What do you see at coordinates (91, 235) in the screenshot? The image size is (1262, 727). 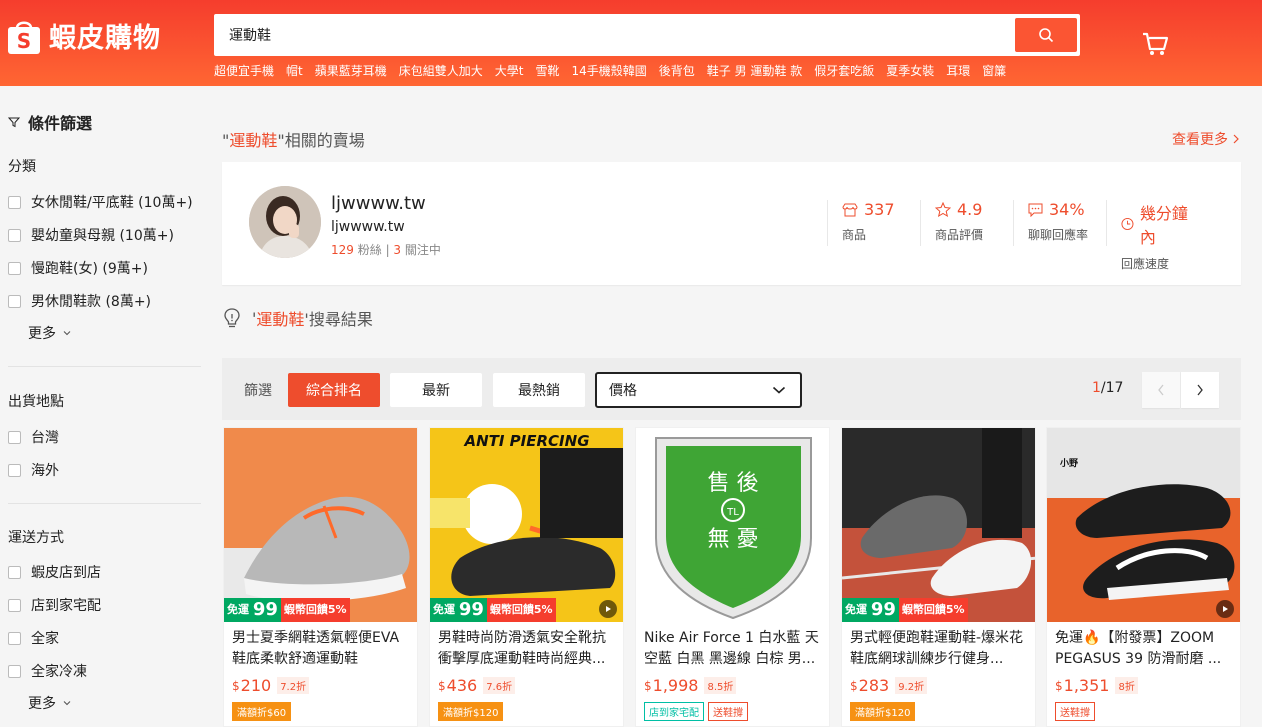 I see `category-option: 嬰幼童與母親 (10萬+)` at bounding box center [91, 235].